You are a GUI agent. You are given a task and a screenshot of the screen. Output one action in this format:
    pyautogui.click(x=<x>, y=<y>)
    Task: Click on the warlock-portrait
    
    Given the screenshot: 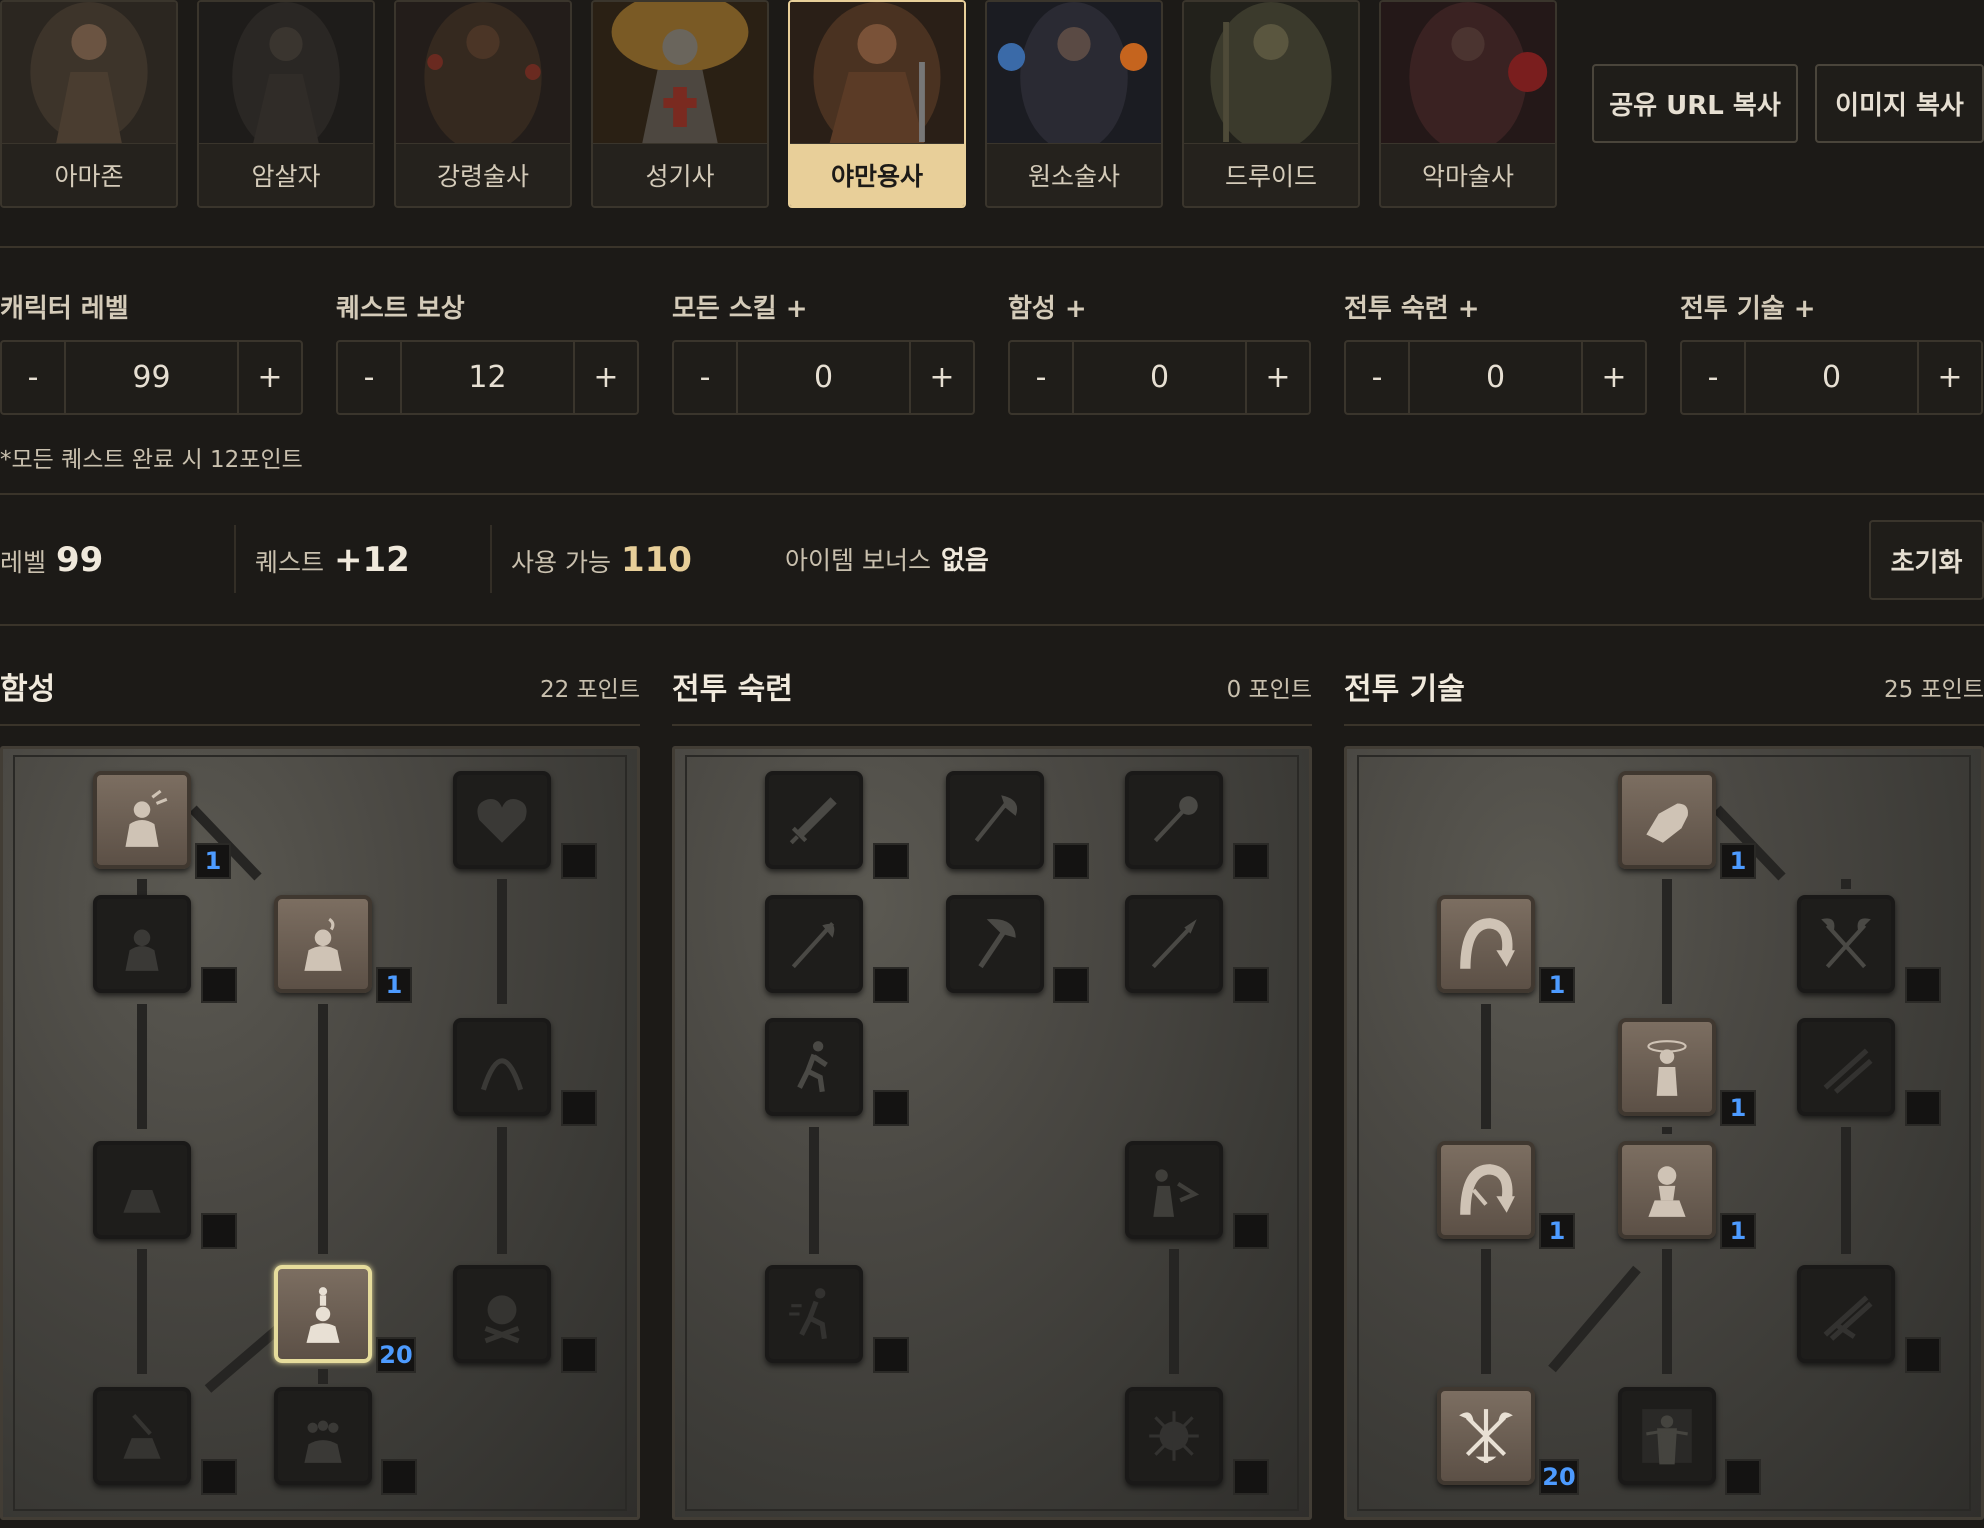 What is the action you would take?
    pyautogui.click(x=1468, y=73)
    